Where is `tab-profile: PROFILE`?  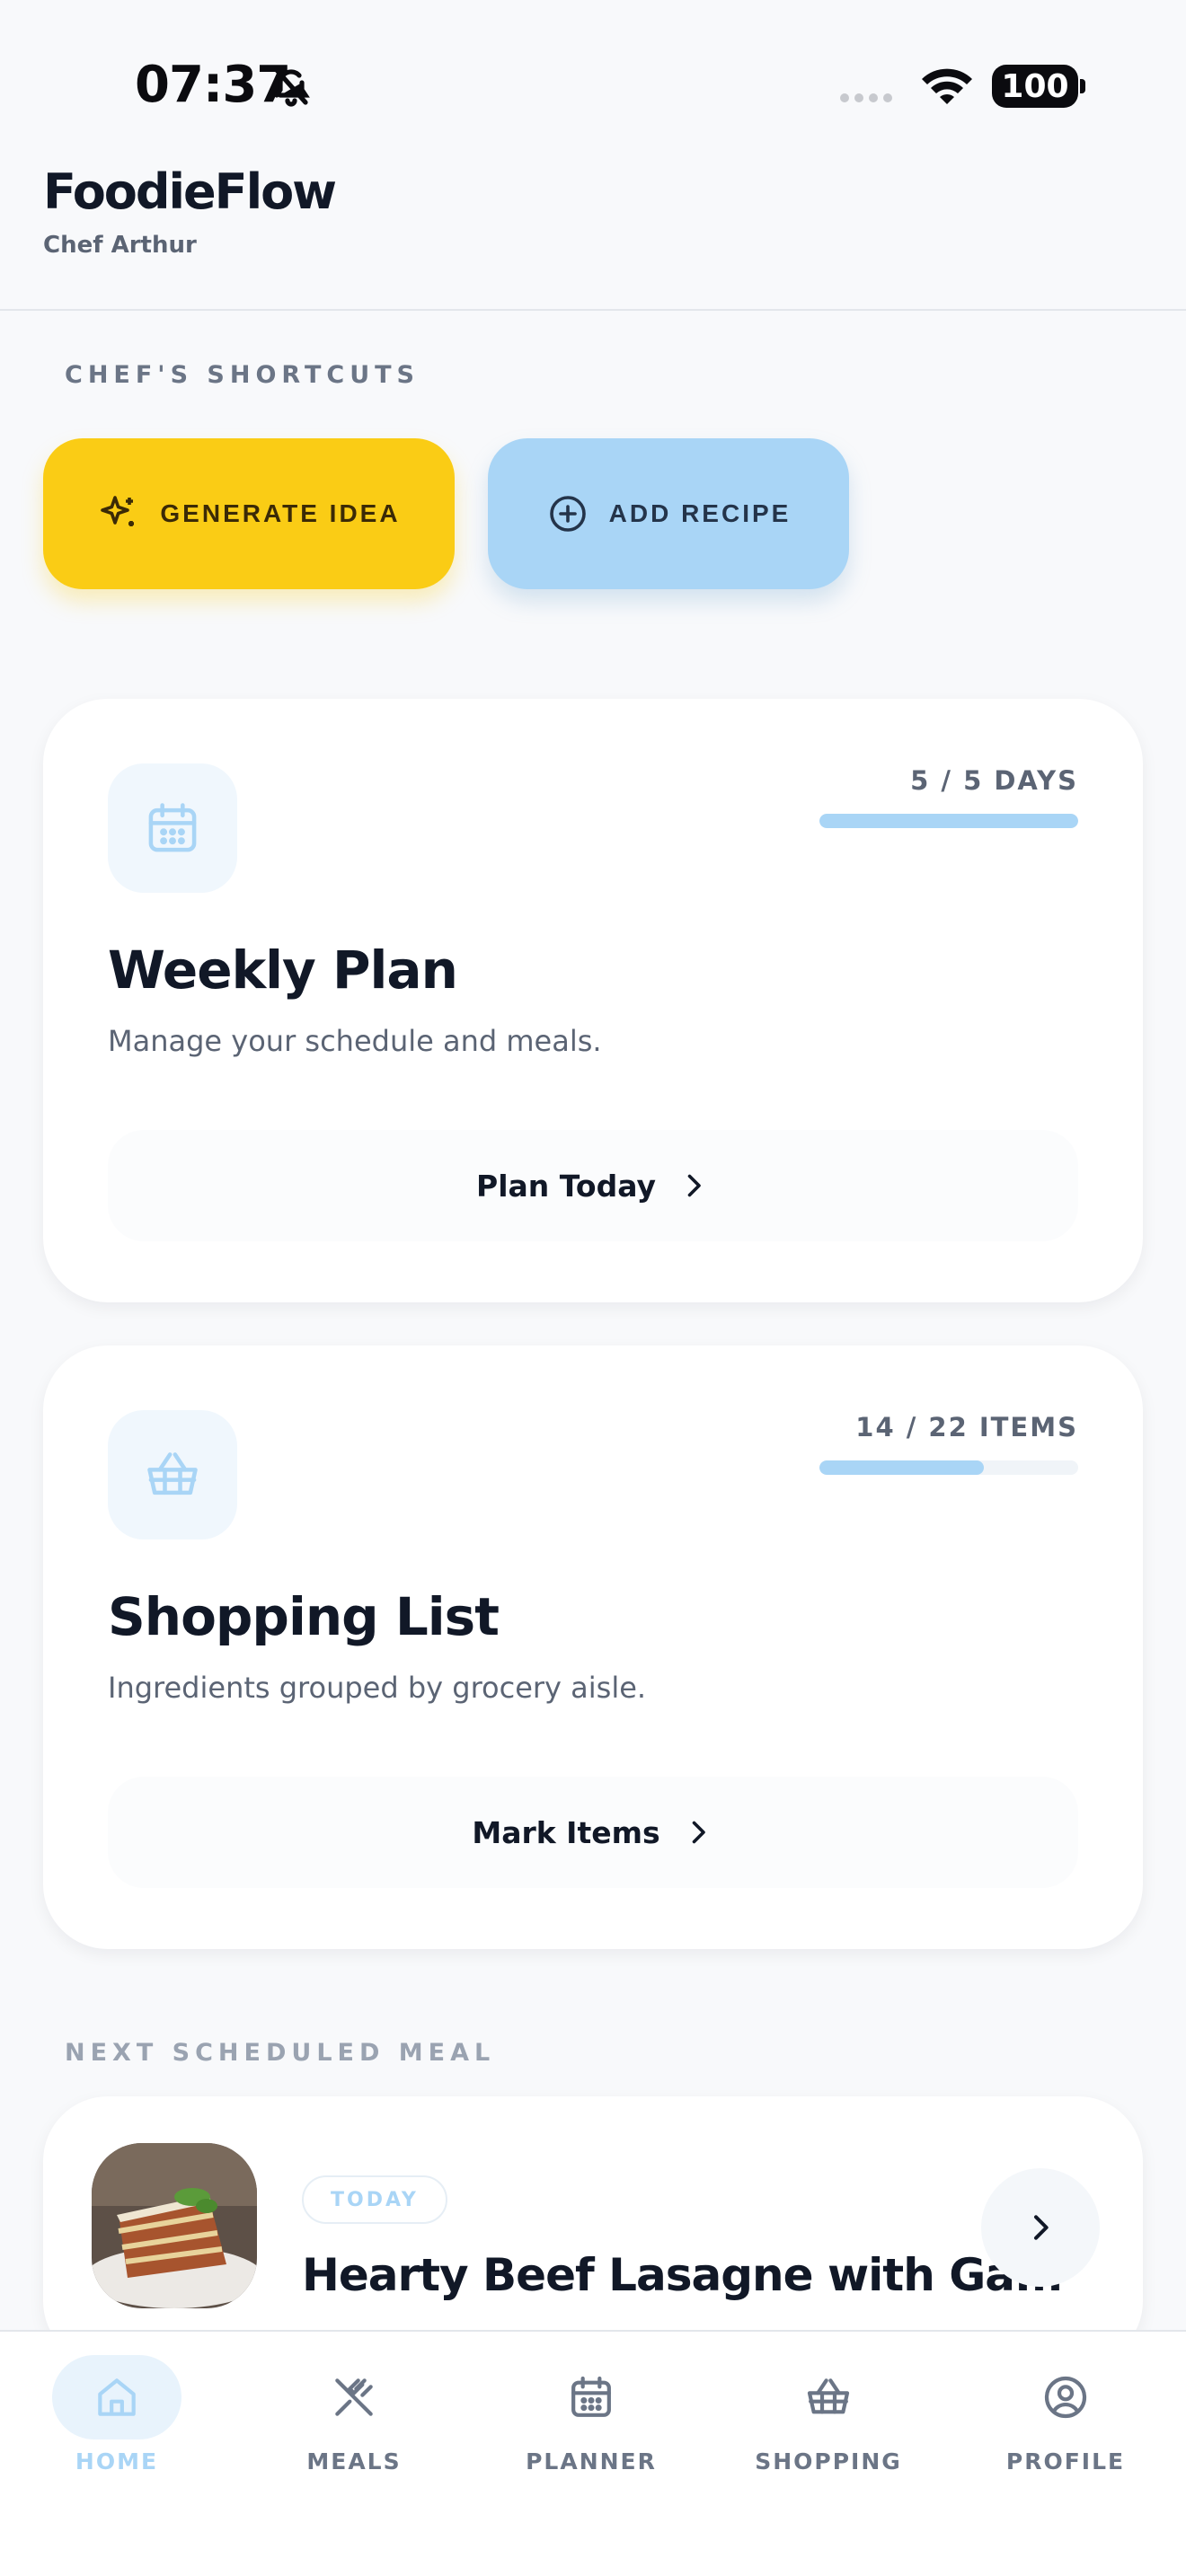 tab-profile: PROFILE is located at coordinates (1065, 2421).